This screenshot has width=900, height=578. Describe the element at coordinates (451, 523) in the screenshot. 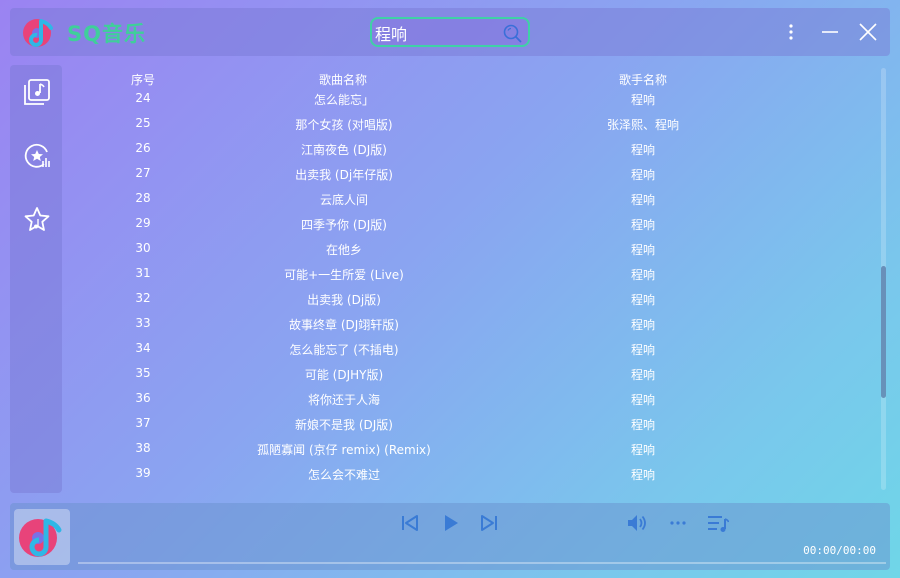

I see `play-icon` at that location.